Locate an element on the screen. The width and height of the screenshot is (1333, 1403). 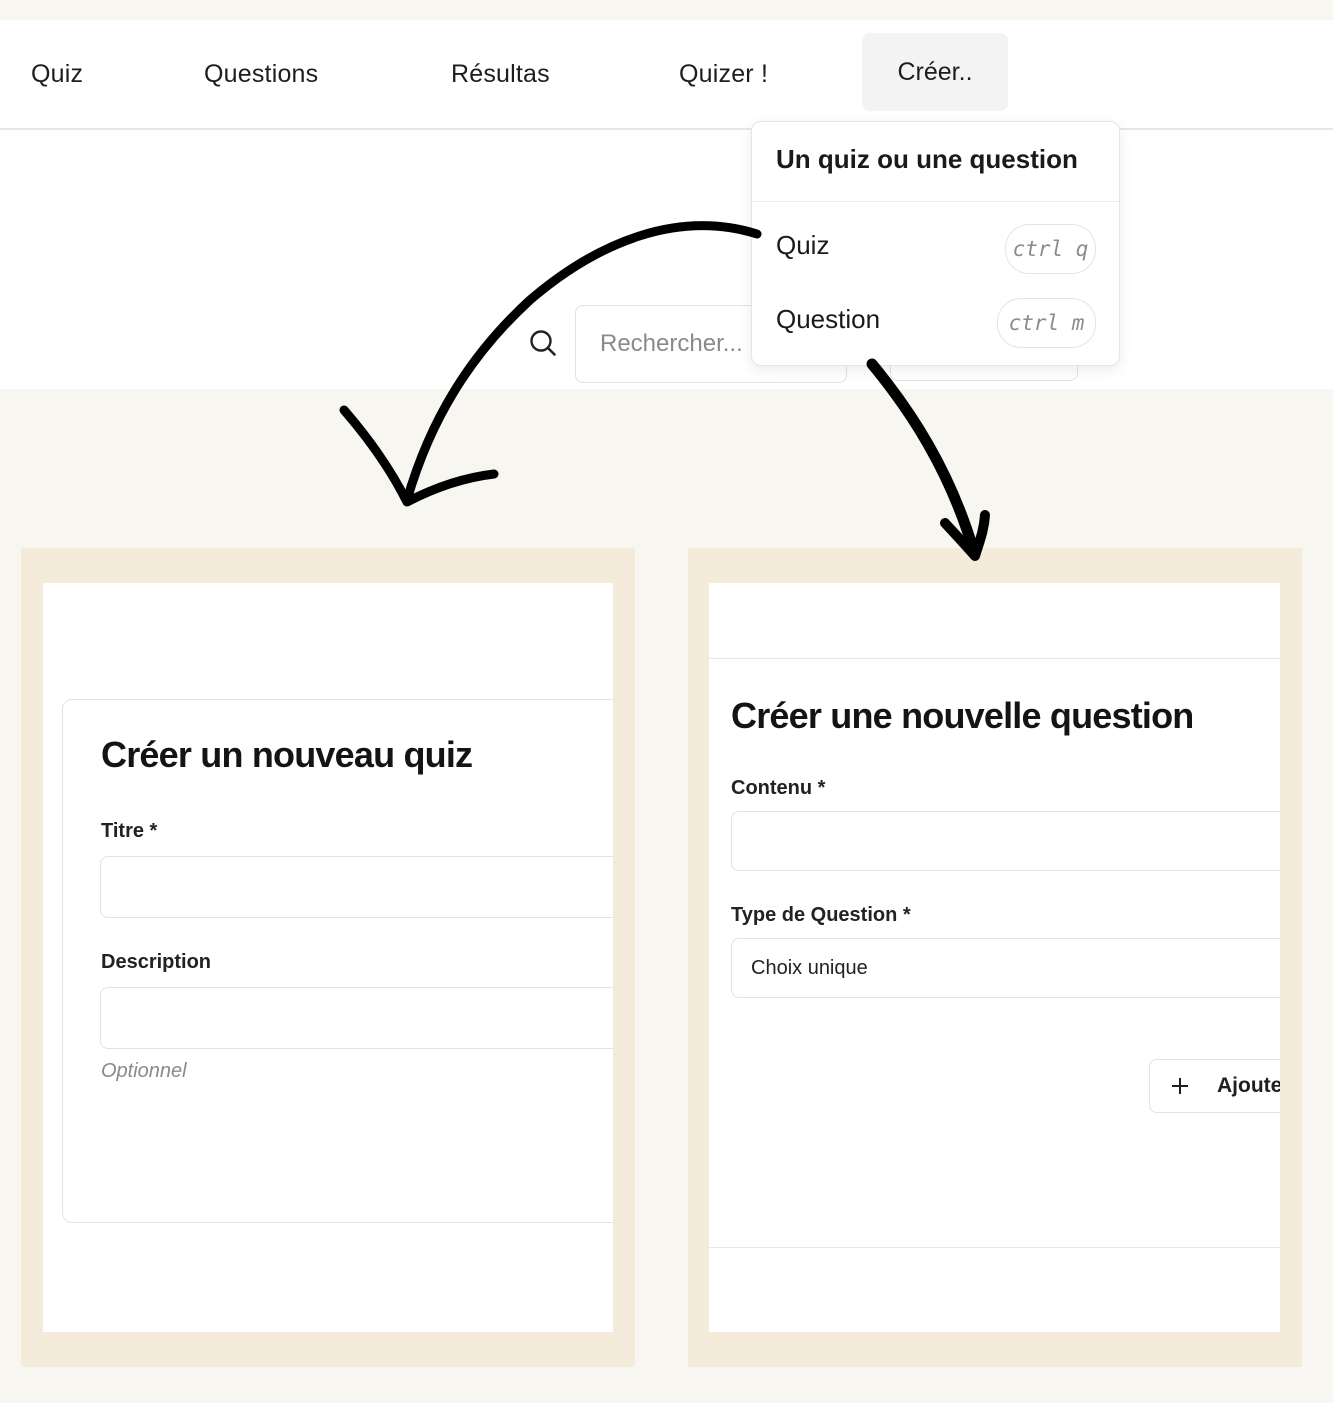
dropdown-item-label: Quiz is located at coordinates (803, 245).